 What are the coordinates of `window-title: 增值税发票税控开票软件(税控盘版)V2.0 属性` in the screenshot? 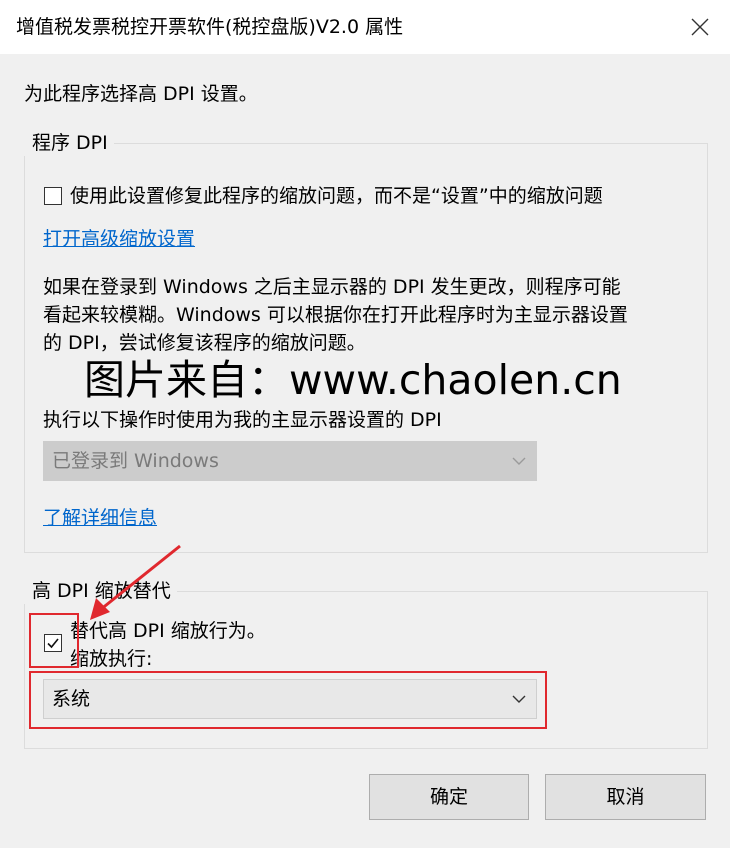 It's located at (210, 27).